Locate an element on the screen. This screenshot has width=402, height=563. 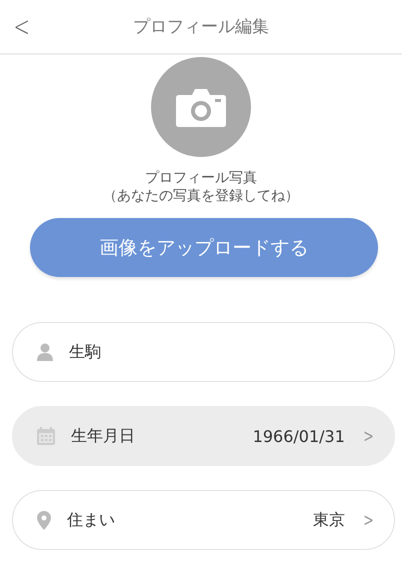
row-value: 東京 is located at coordinates (328, 520).